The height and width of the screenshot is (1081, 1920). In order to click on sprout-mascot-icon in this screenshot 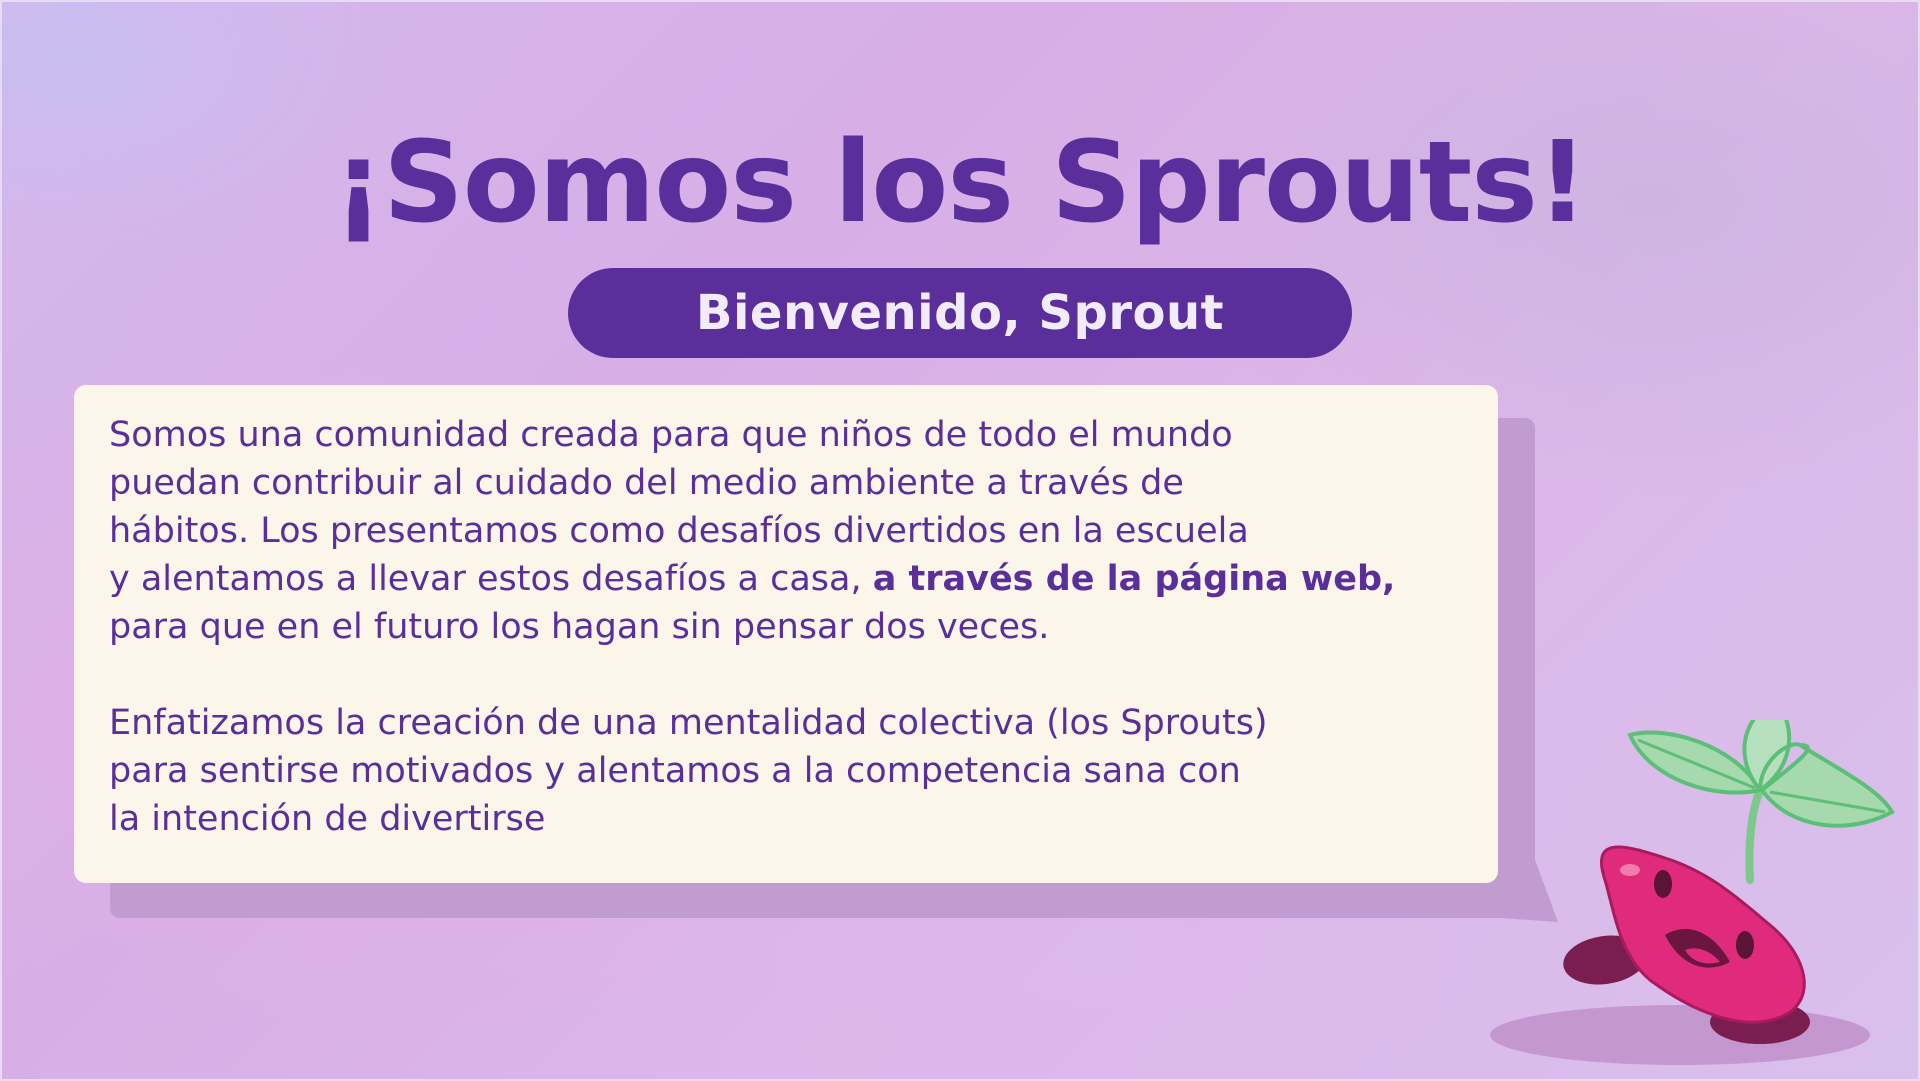, I will do `click(1692, 892)`.